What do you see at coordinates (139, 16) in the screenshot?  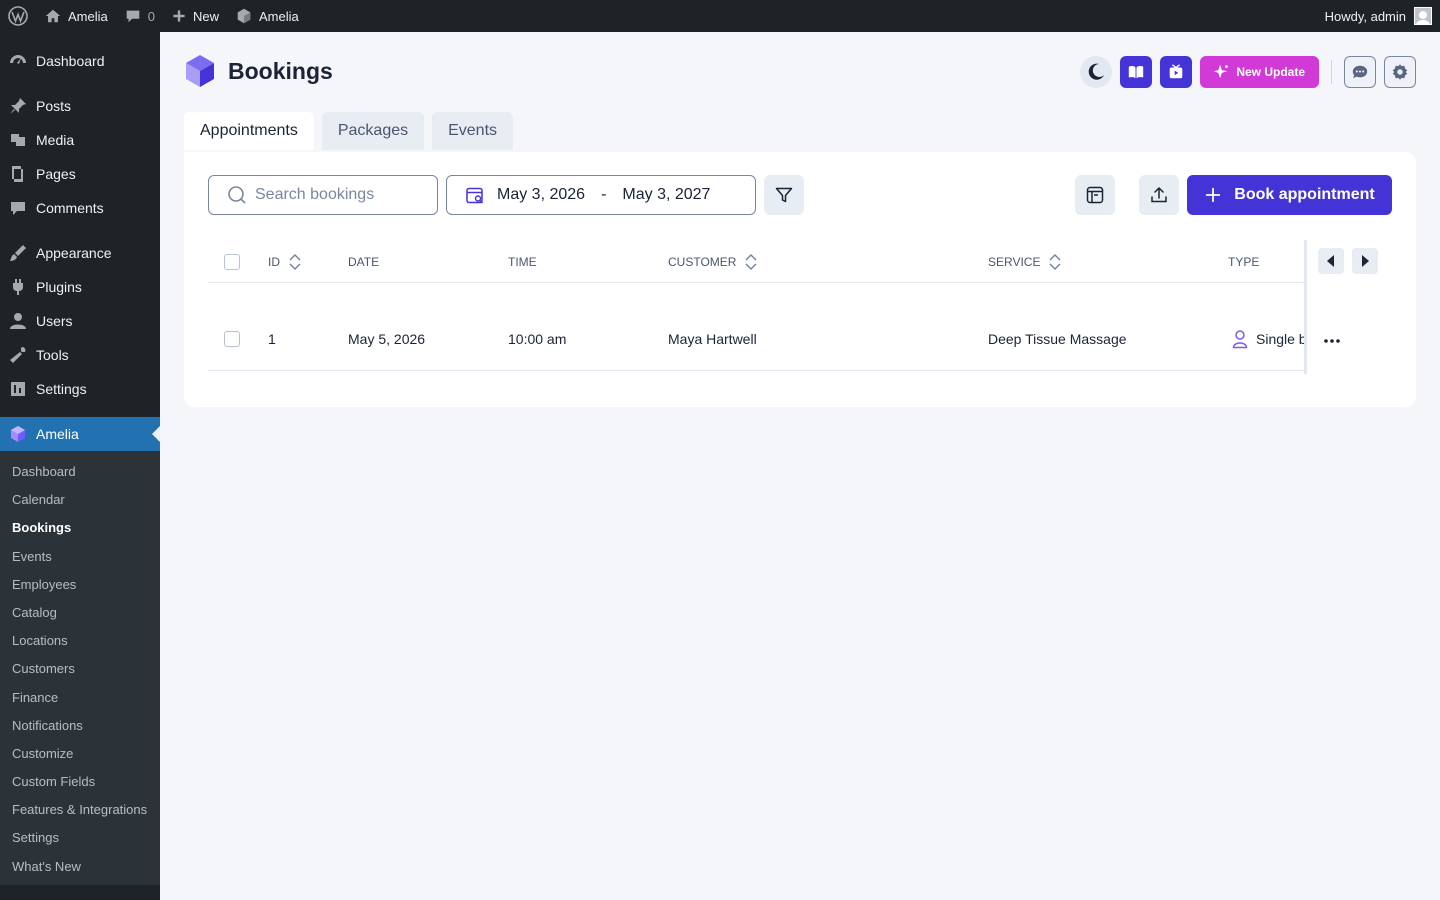 I see `comments-link: 0` at bounding box center [139, 16].